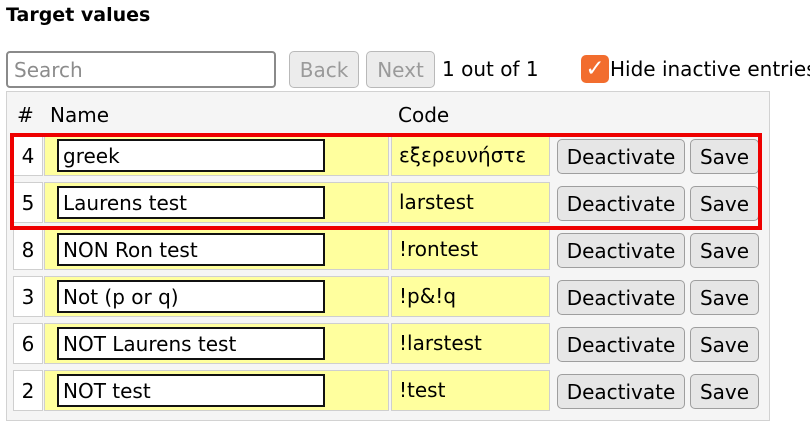 This screenshot has height=424, width=810. Describe the element at coordinates (470, 296) in the screenshot. I see `code-cell: !p&!q` at that location.